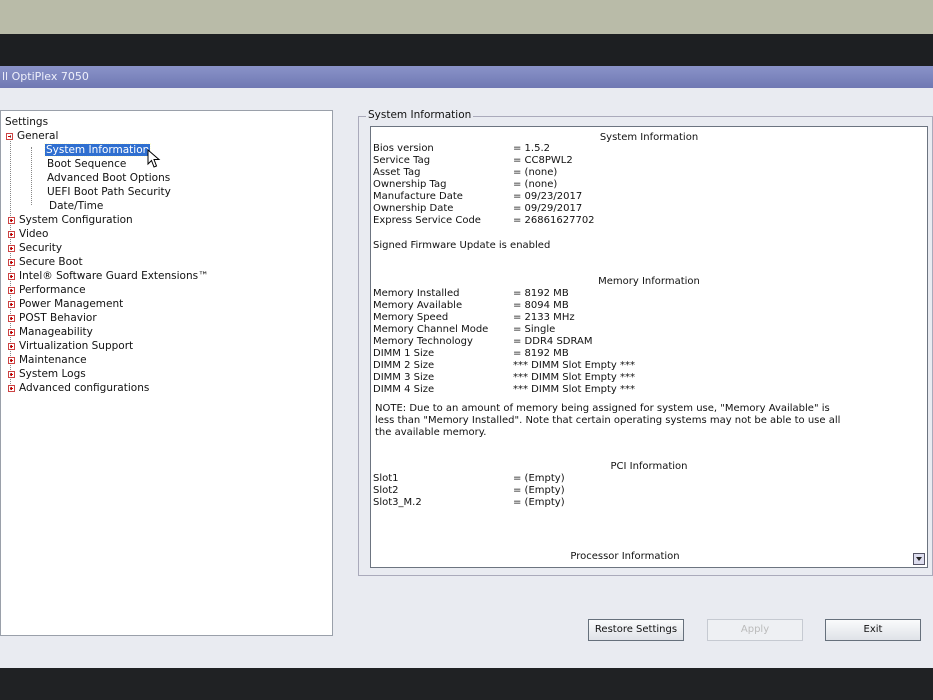  Describe the element at coordinates (45, 262) in the screenshot. I see `tree-item-secure-boot: Secure Boot` at that location.